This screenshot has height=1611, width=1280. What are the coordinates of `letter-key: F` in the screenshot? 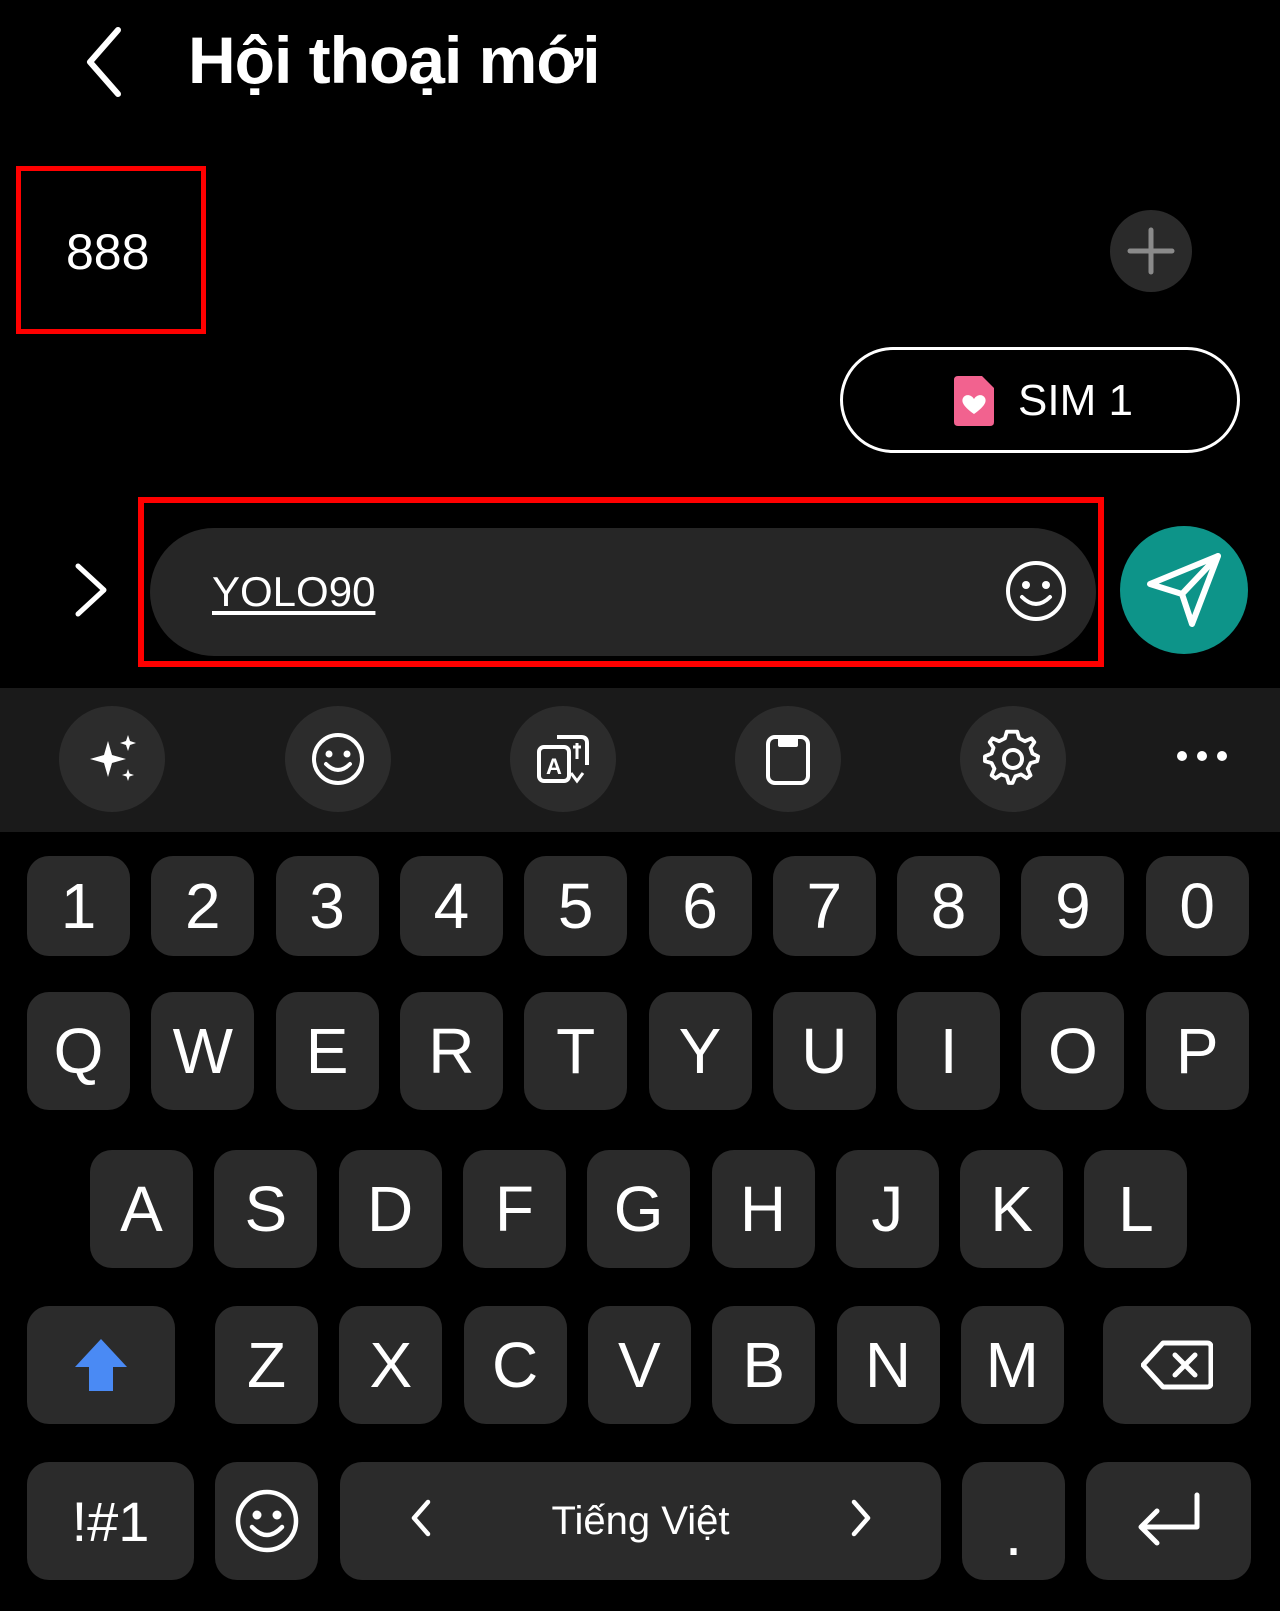 It's located at (514, 1209).